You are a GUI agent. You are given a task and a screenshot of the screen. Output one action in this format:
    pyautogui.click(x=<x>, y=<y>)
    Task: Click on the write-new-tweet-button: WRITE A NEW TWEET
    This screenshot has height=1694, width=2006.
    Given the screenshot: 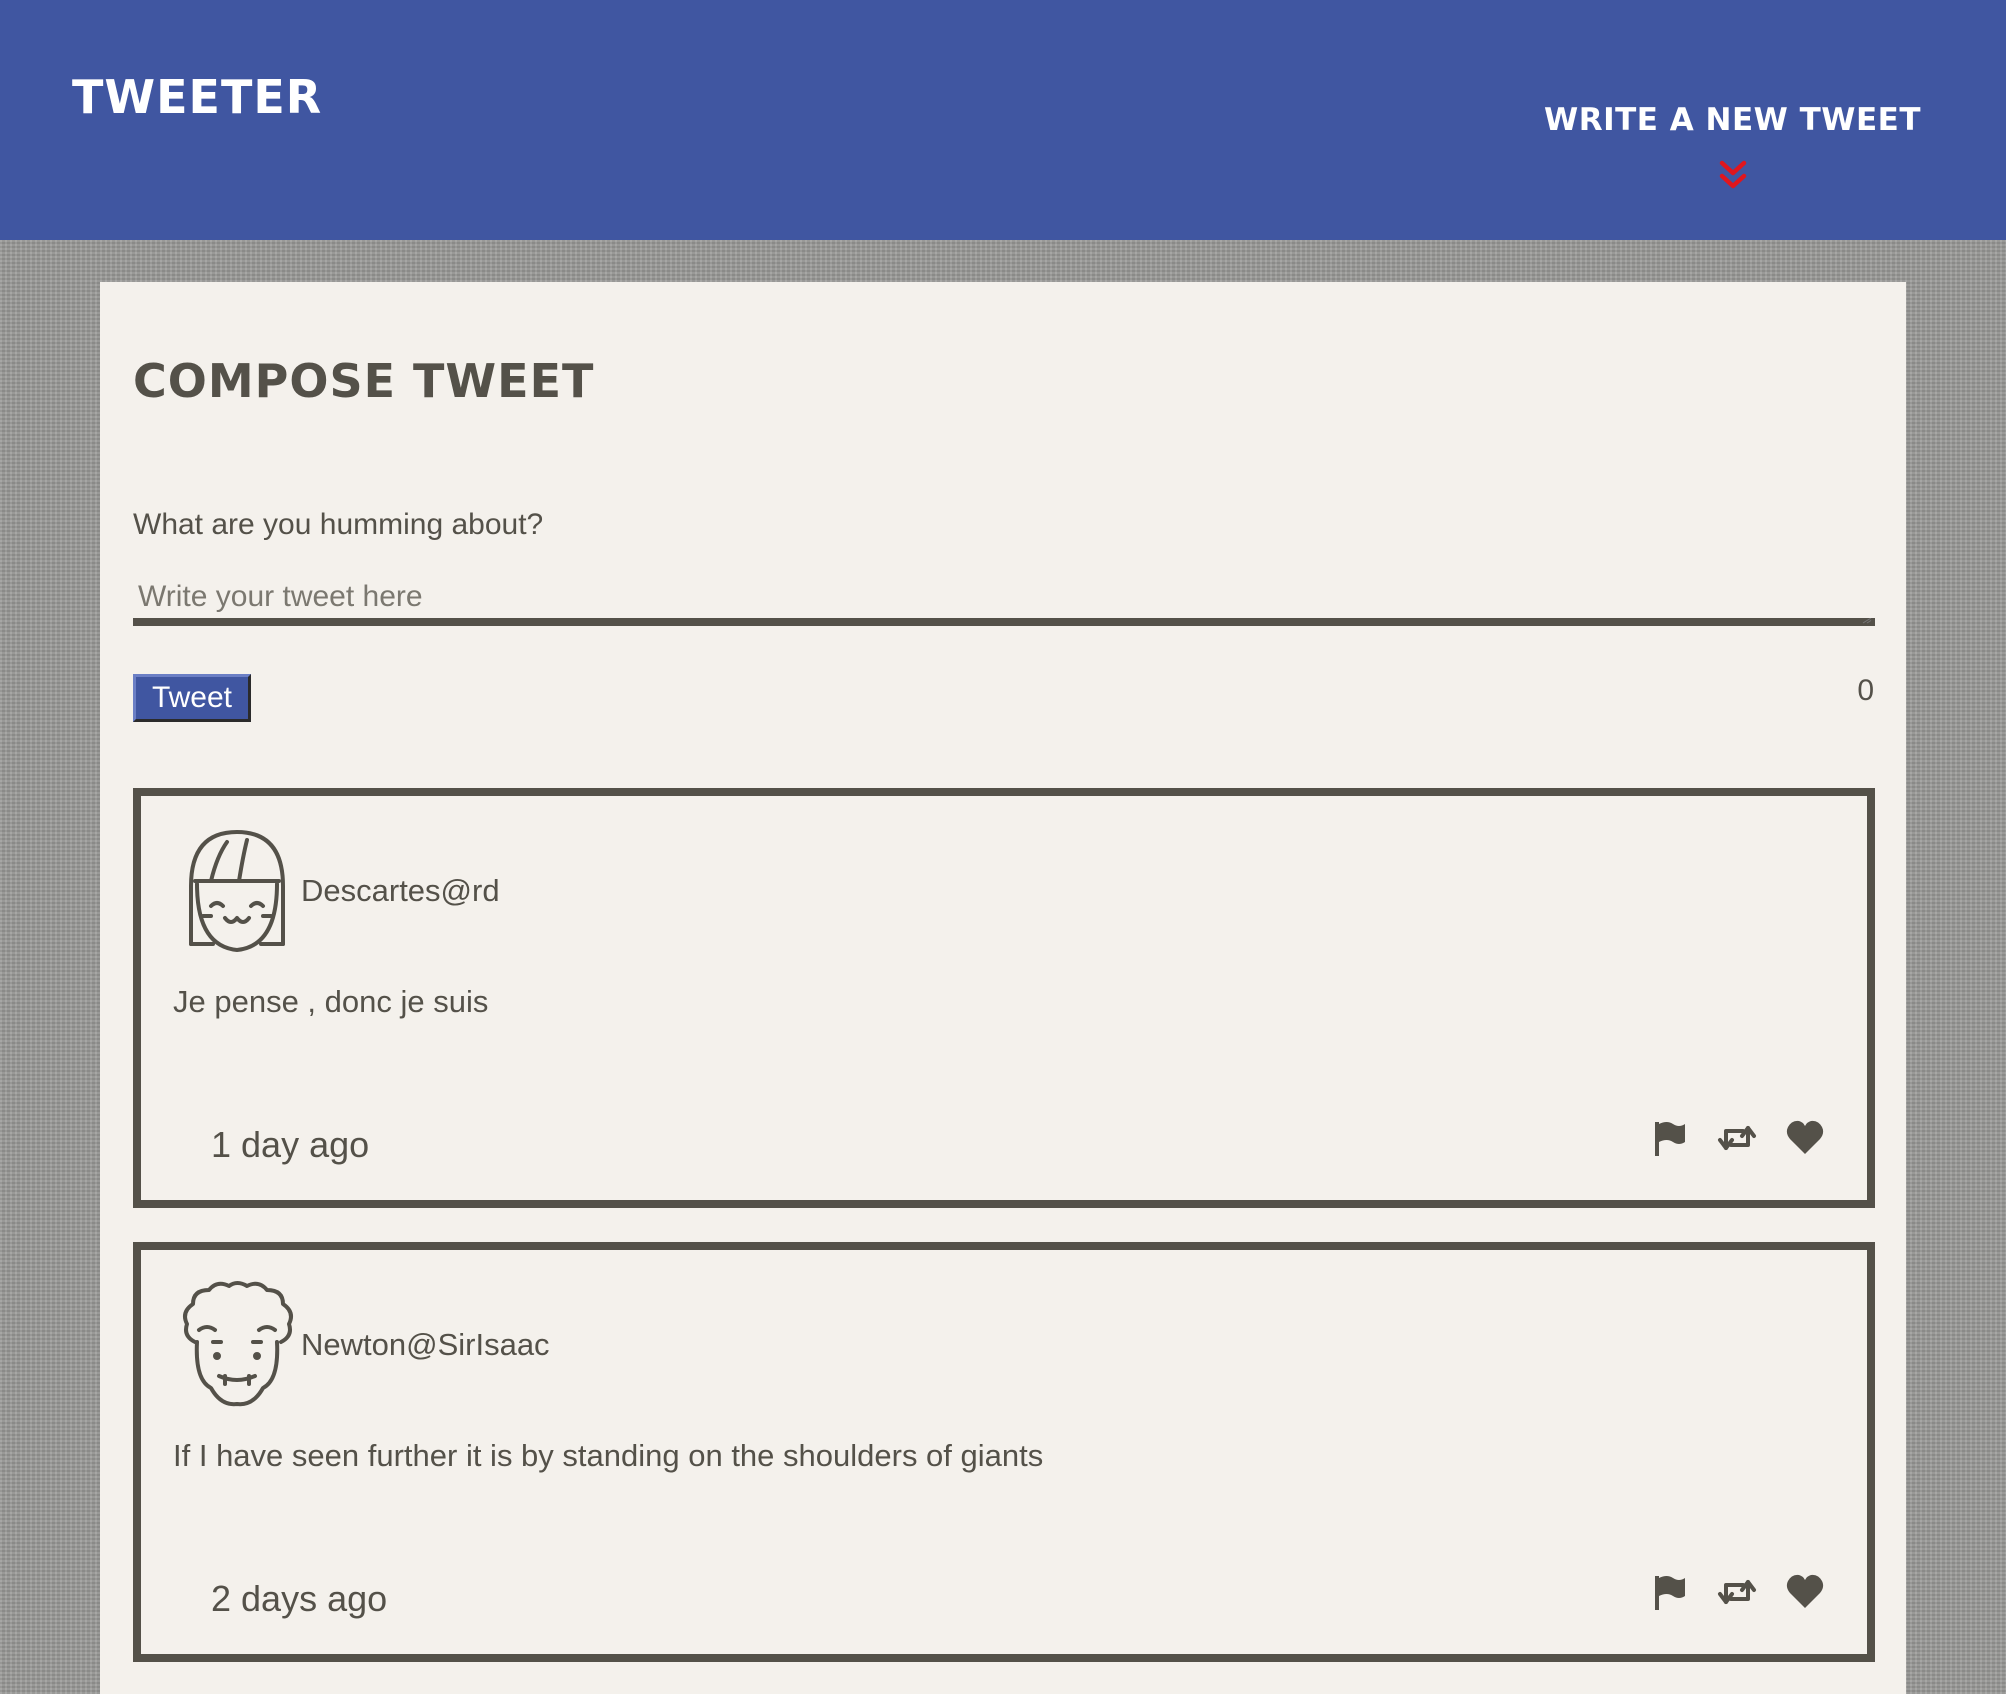 What is the action you would take?
    pyautogui.click(x=1732, y=147)
    